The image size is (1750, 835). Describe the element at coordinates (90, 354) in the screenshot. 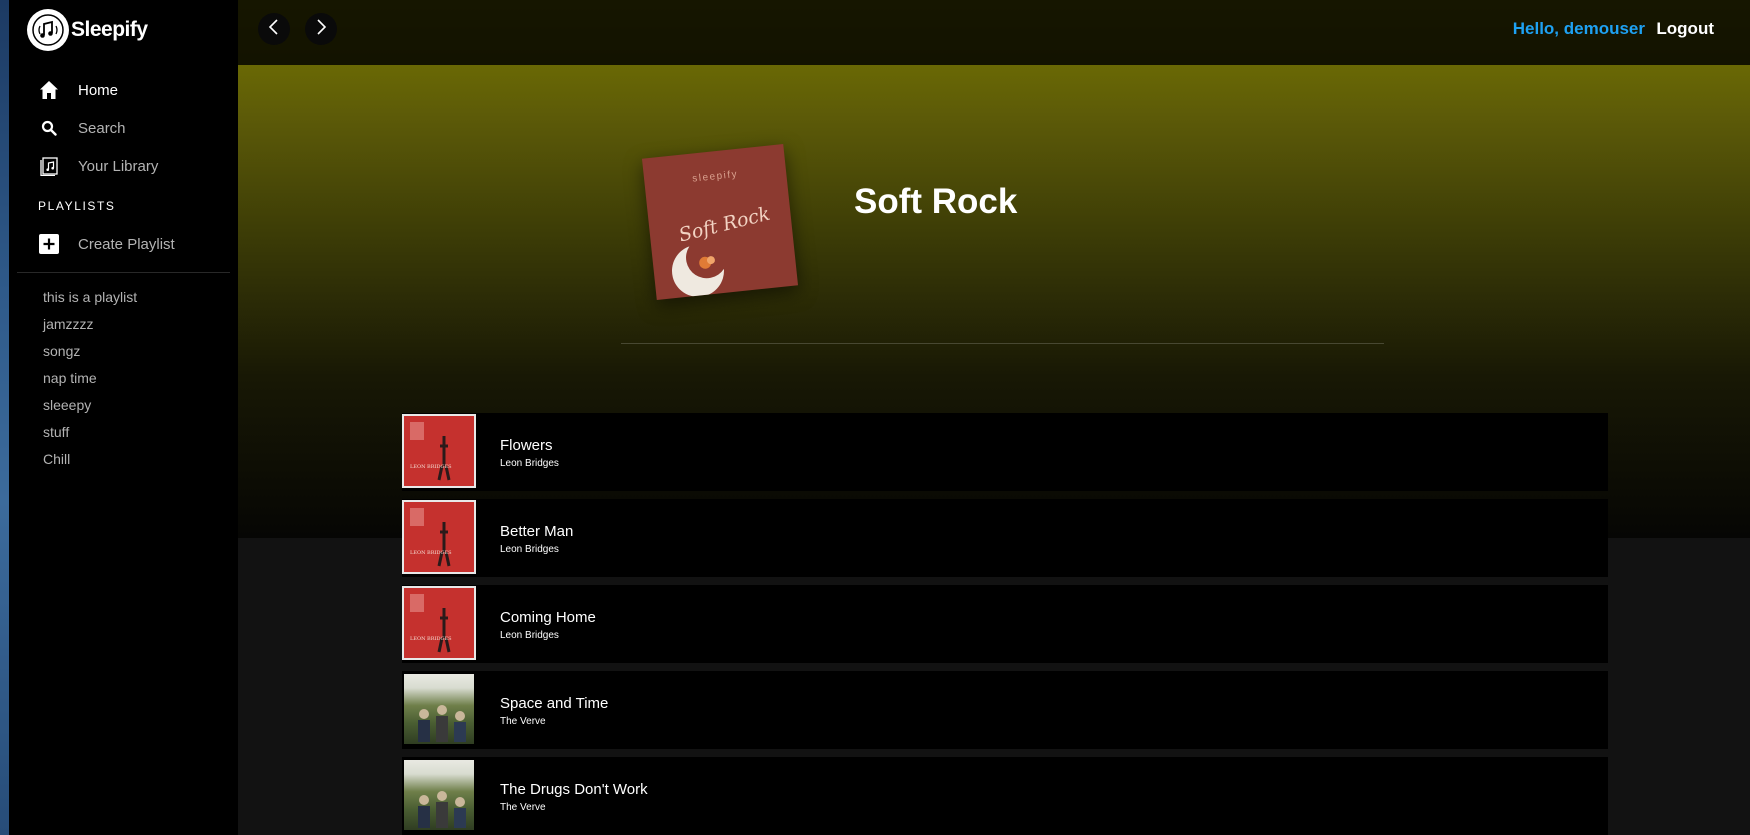

I see `playlist-item: songz` at that location.